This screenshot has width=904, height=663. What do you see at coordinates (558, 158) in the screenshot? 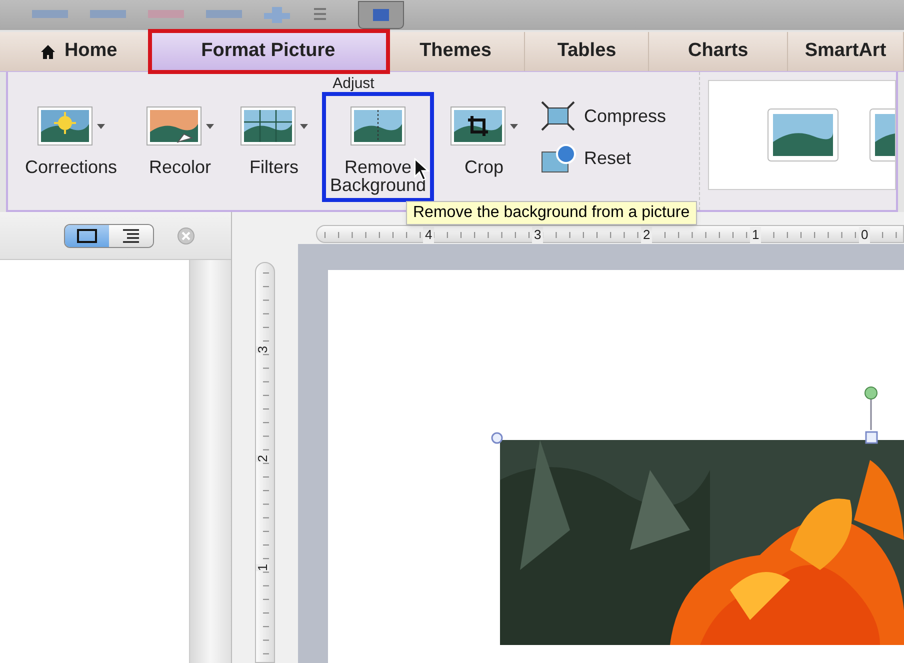
I see `reset-icon` at bounding box center [558, 158].